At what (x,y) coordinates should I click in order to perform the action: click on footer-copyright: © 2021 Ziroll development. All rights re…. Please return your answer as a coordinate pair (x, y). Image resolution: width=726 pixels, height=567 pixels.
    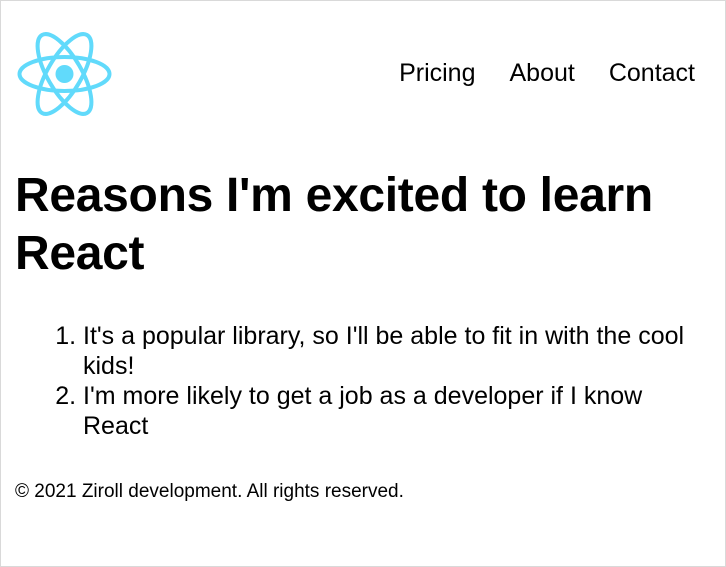
    Looking at the image, I should click on (209, 491).